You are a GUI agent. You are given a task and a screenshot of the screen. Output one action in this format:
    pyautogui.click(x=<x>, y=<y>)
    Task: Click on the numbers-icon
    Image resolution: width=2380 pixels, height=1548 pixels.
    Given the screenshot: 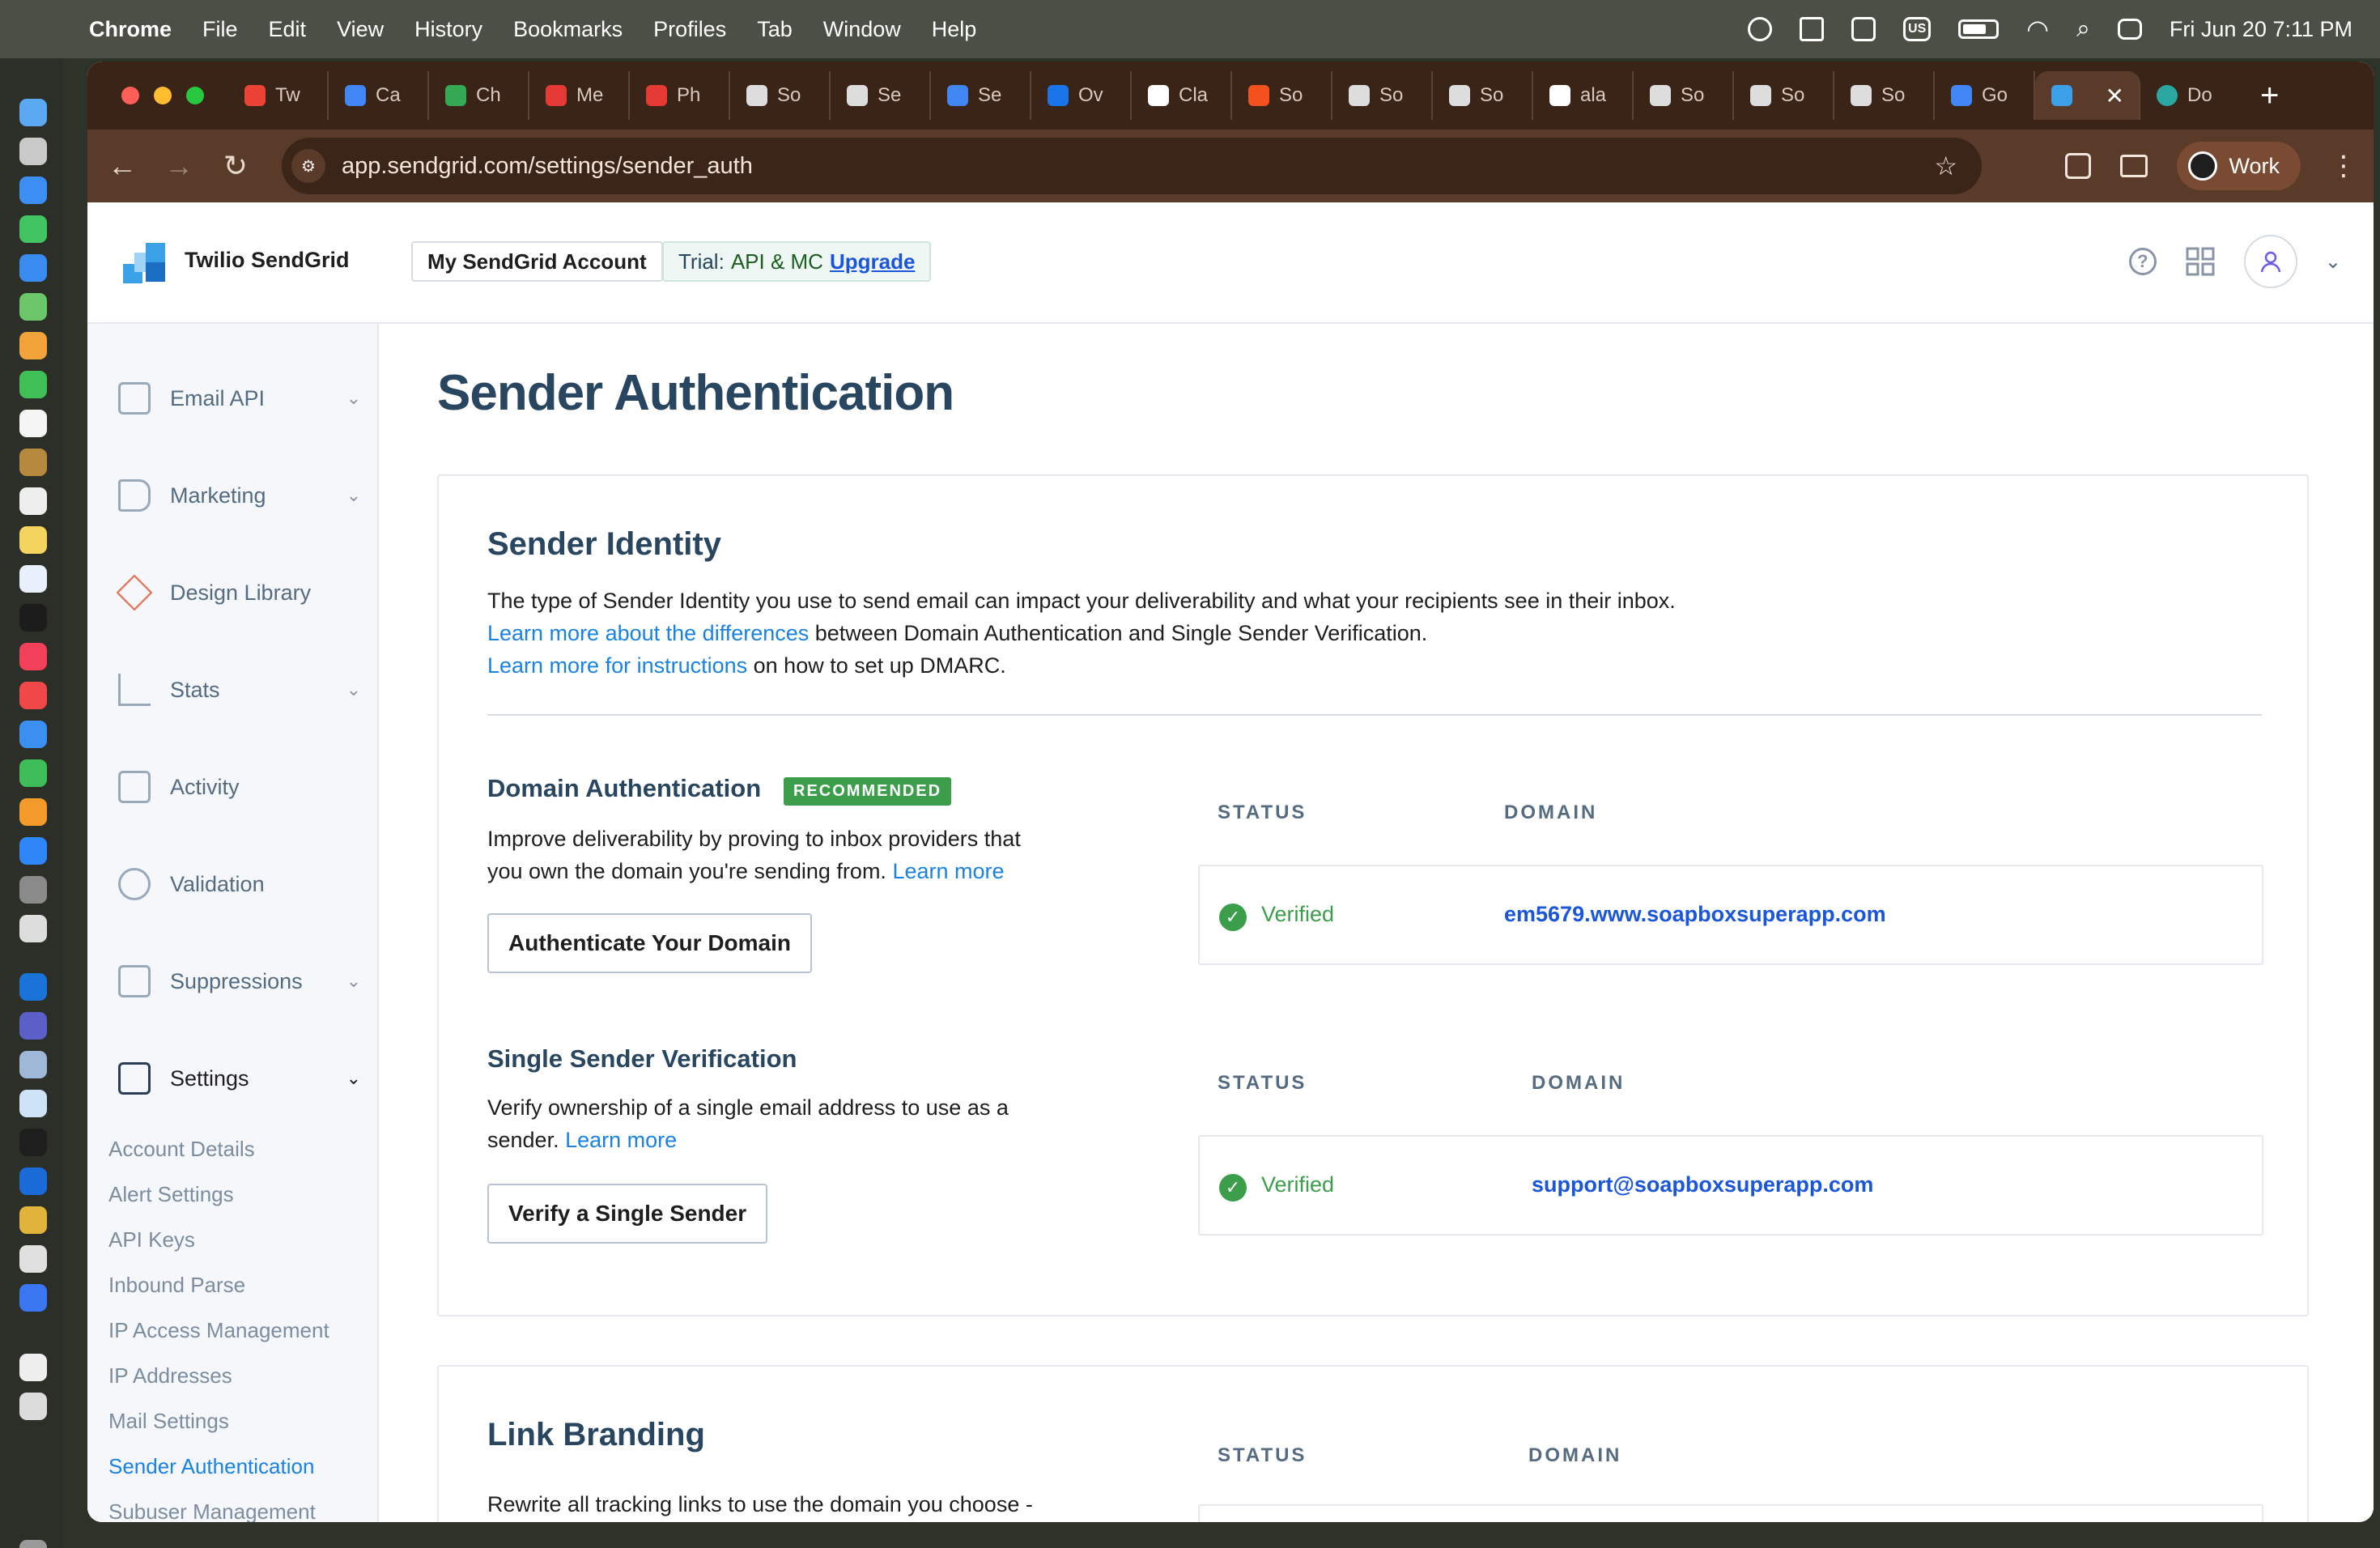 What is the action you would take?
    pyautogui.click(x=33, y=773)
    